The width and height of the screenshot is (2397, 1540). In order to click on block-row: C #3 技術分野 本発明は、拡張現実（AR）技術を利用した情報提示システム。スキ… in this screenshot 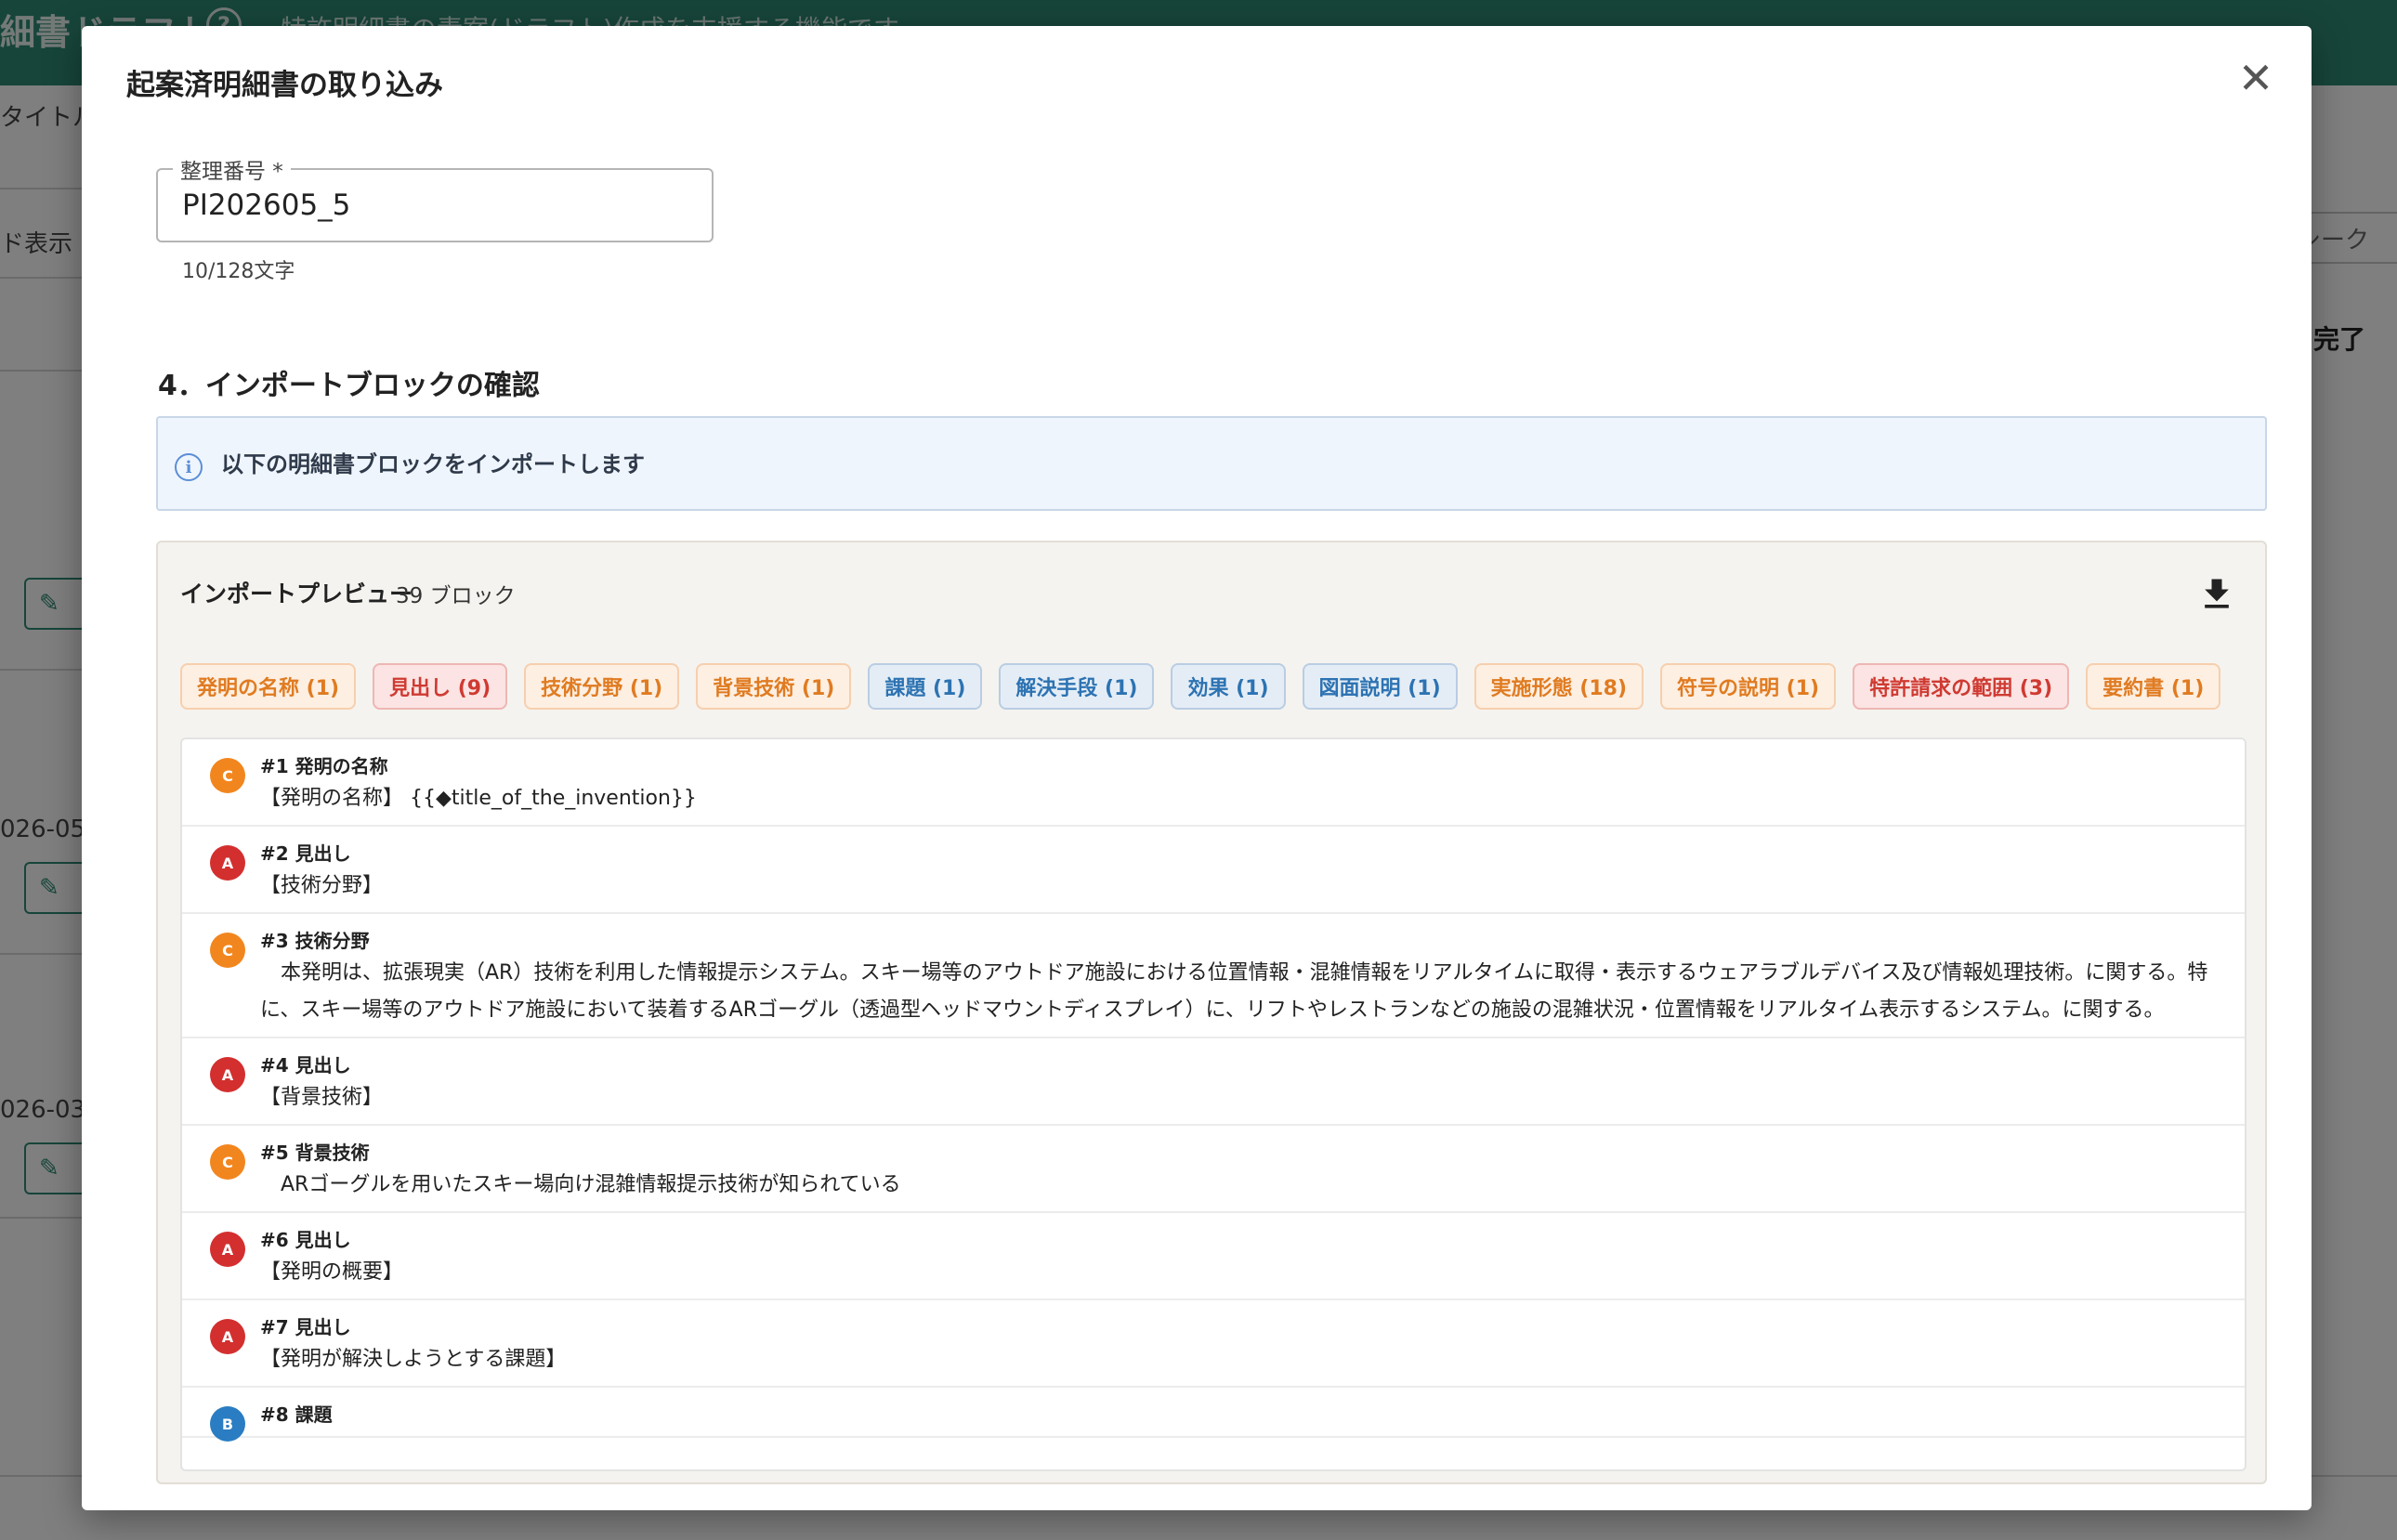, I will do `click(1213, 976)`.